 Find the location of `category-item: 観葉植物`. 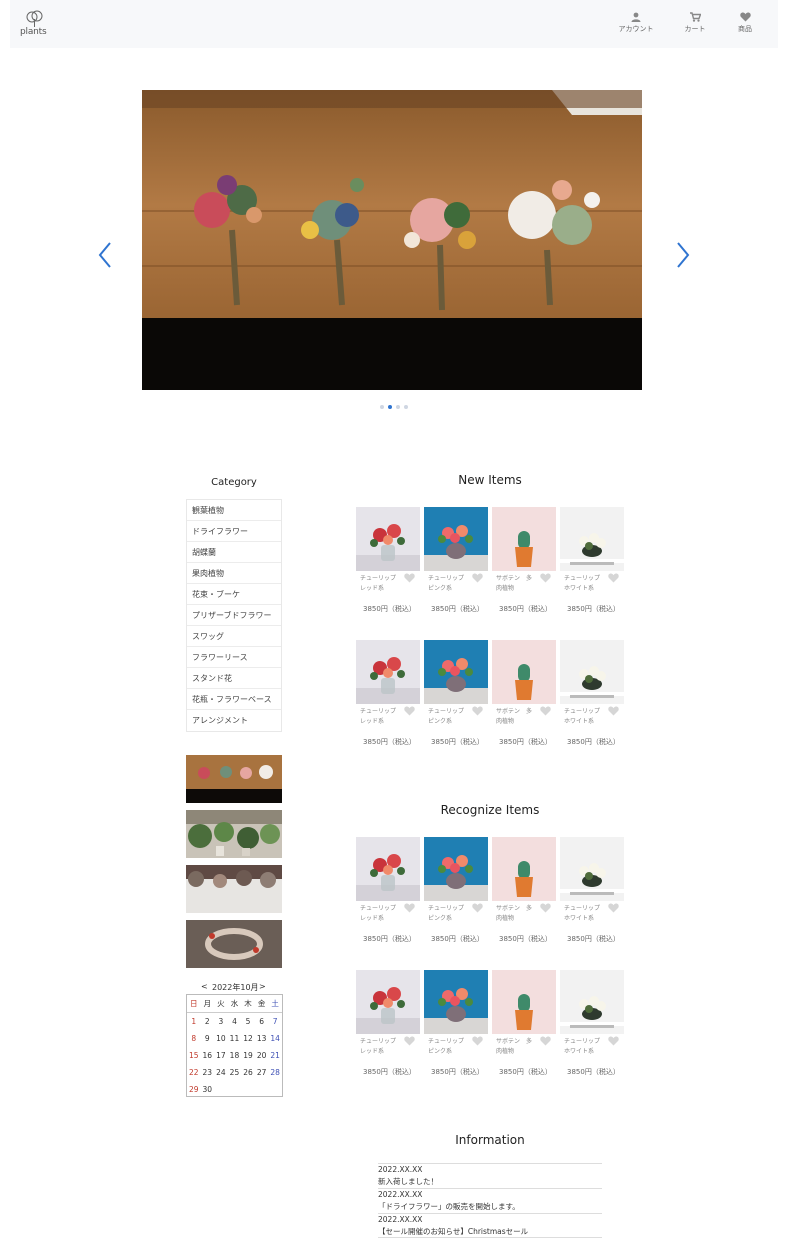

category-item: 観葉植物 is located at coordinates (234, 510).